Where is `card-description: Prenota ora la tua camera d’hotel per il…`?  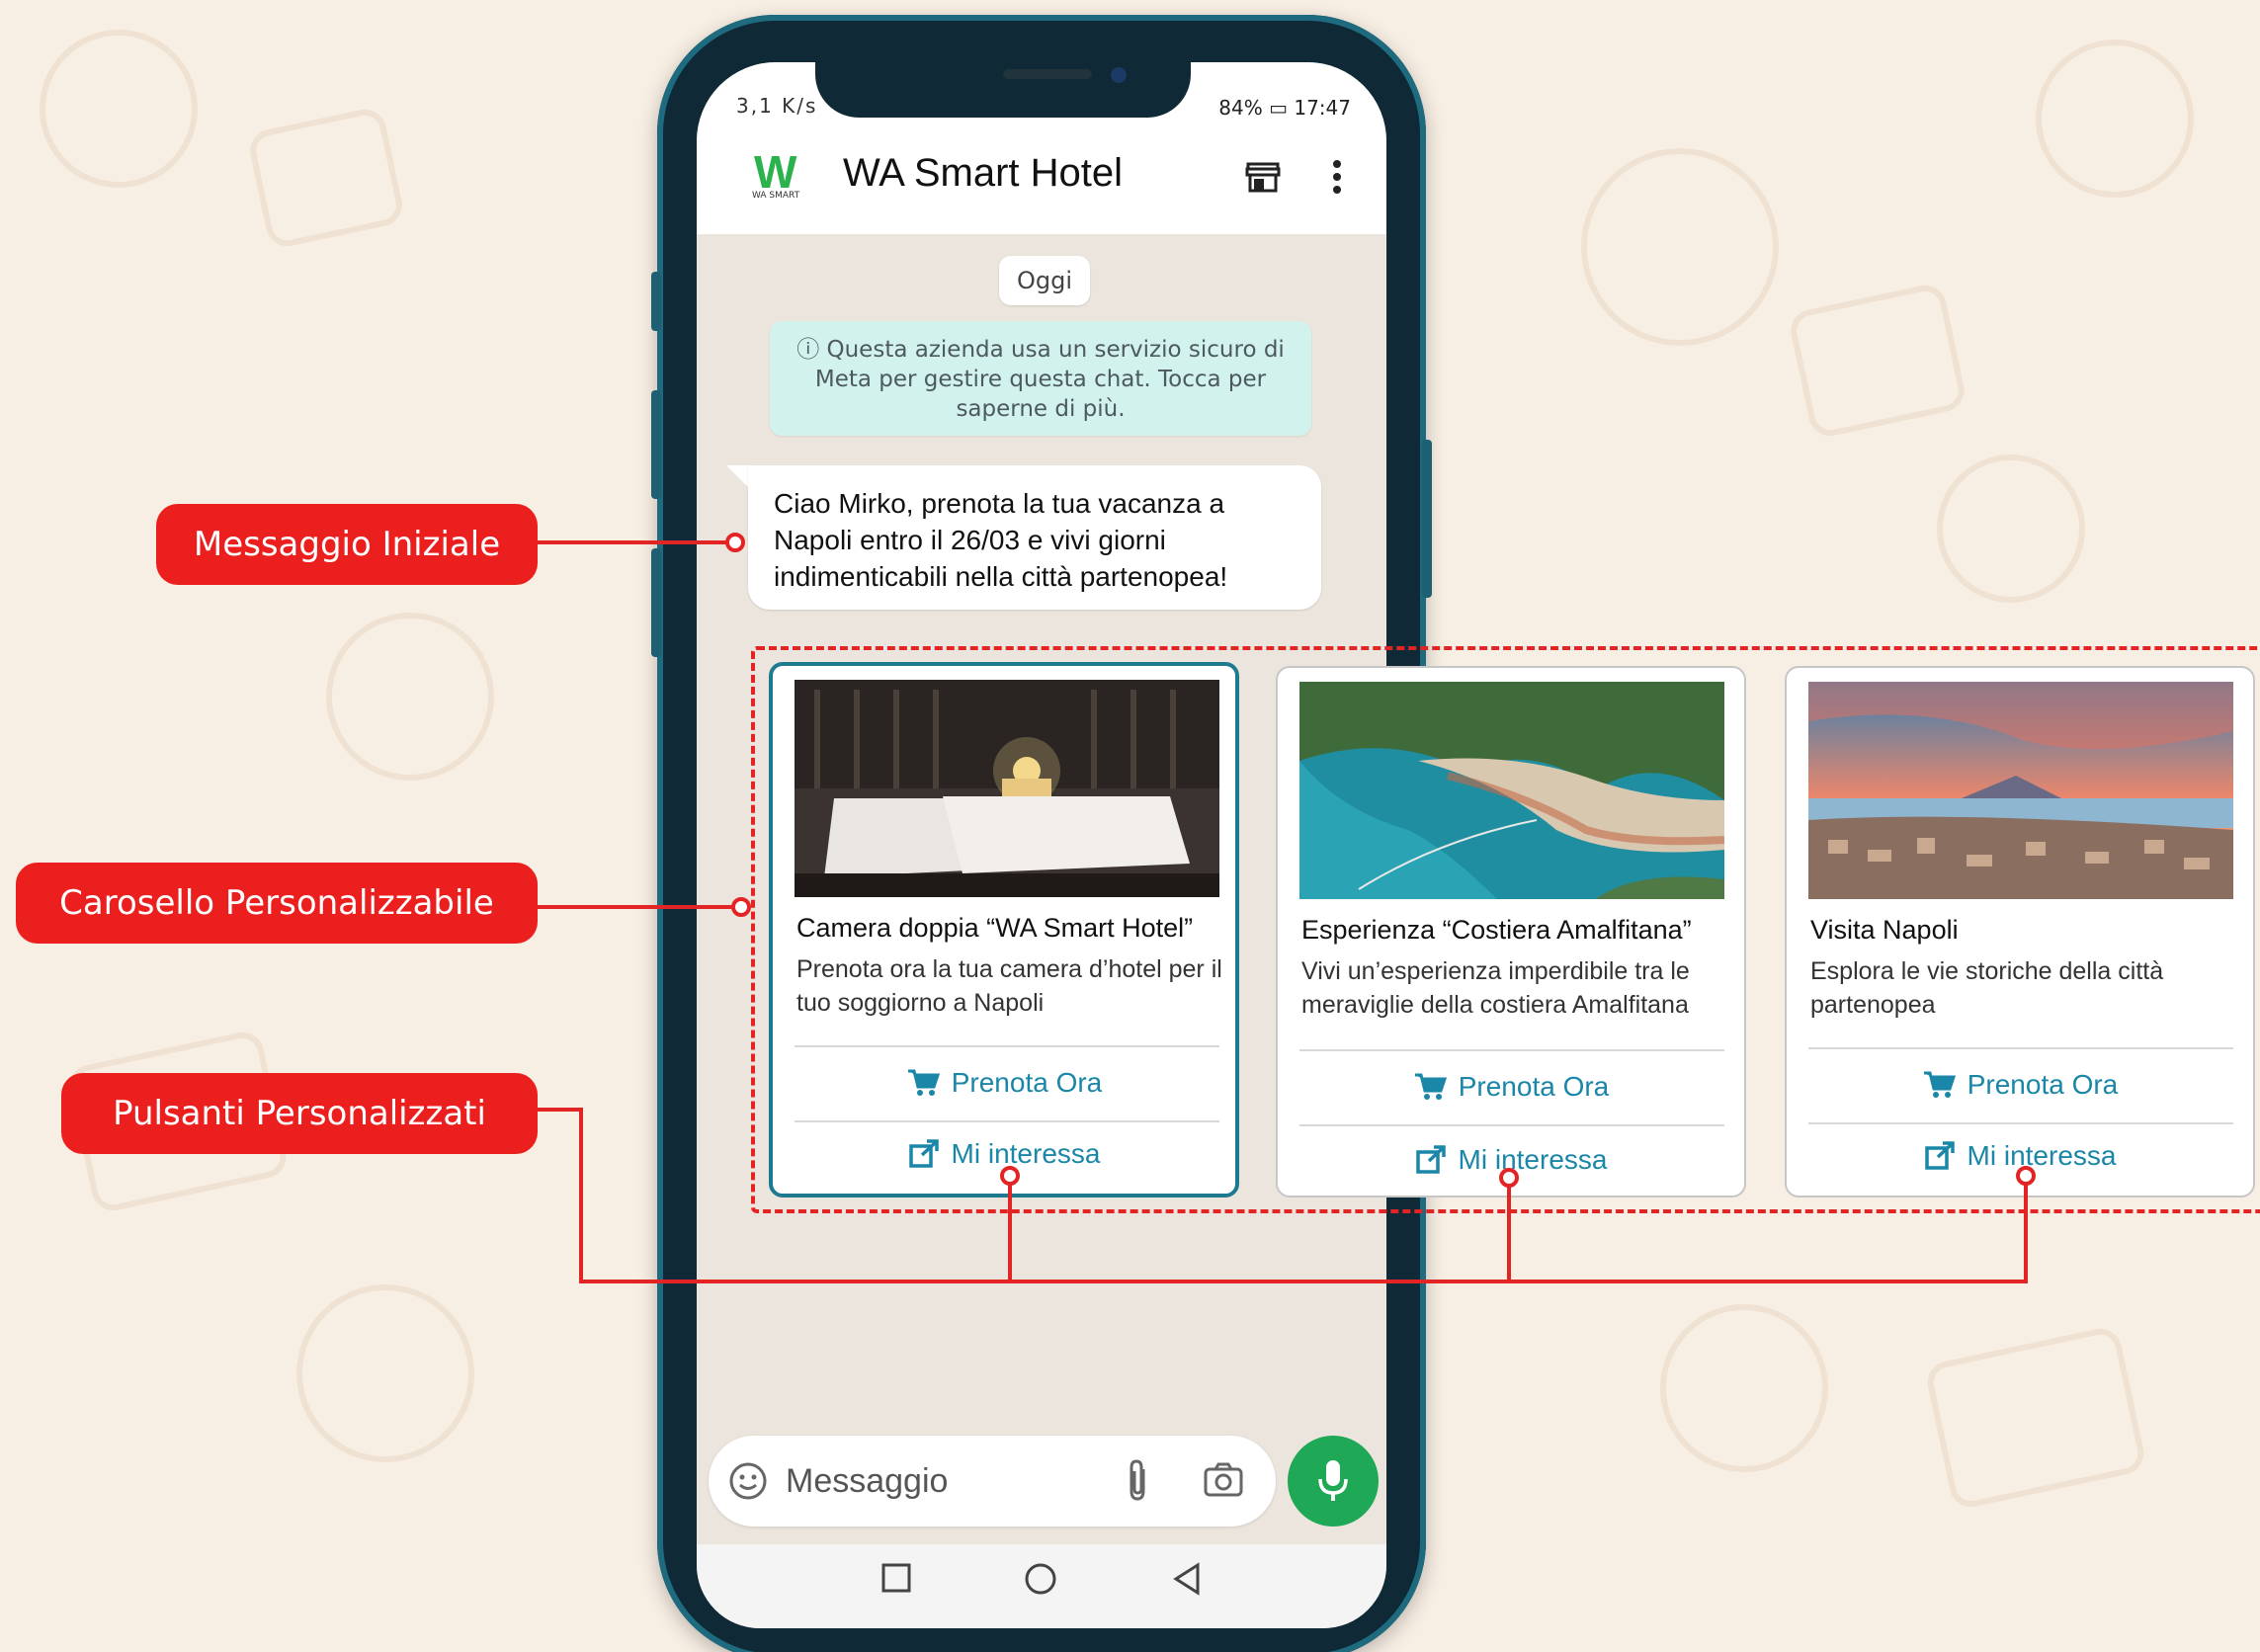 card-description: Prenota ora la tua camera d’hotel per il… is located at coordinates (1009, 986).